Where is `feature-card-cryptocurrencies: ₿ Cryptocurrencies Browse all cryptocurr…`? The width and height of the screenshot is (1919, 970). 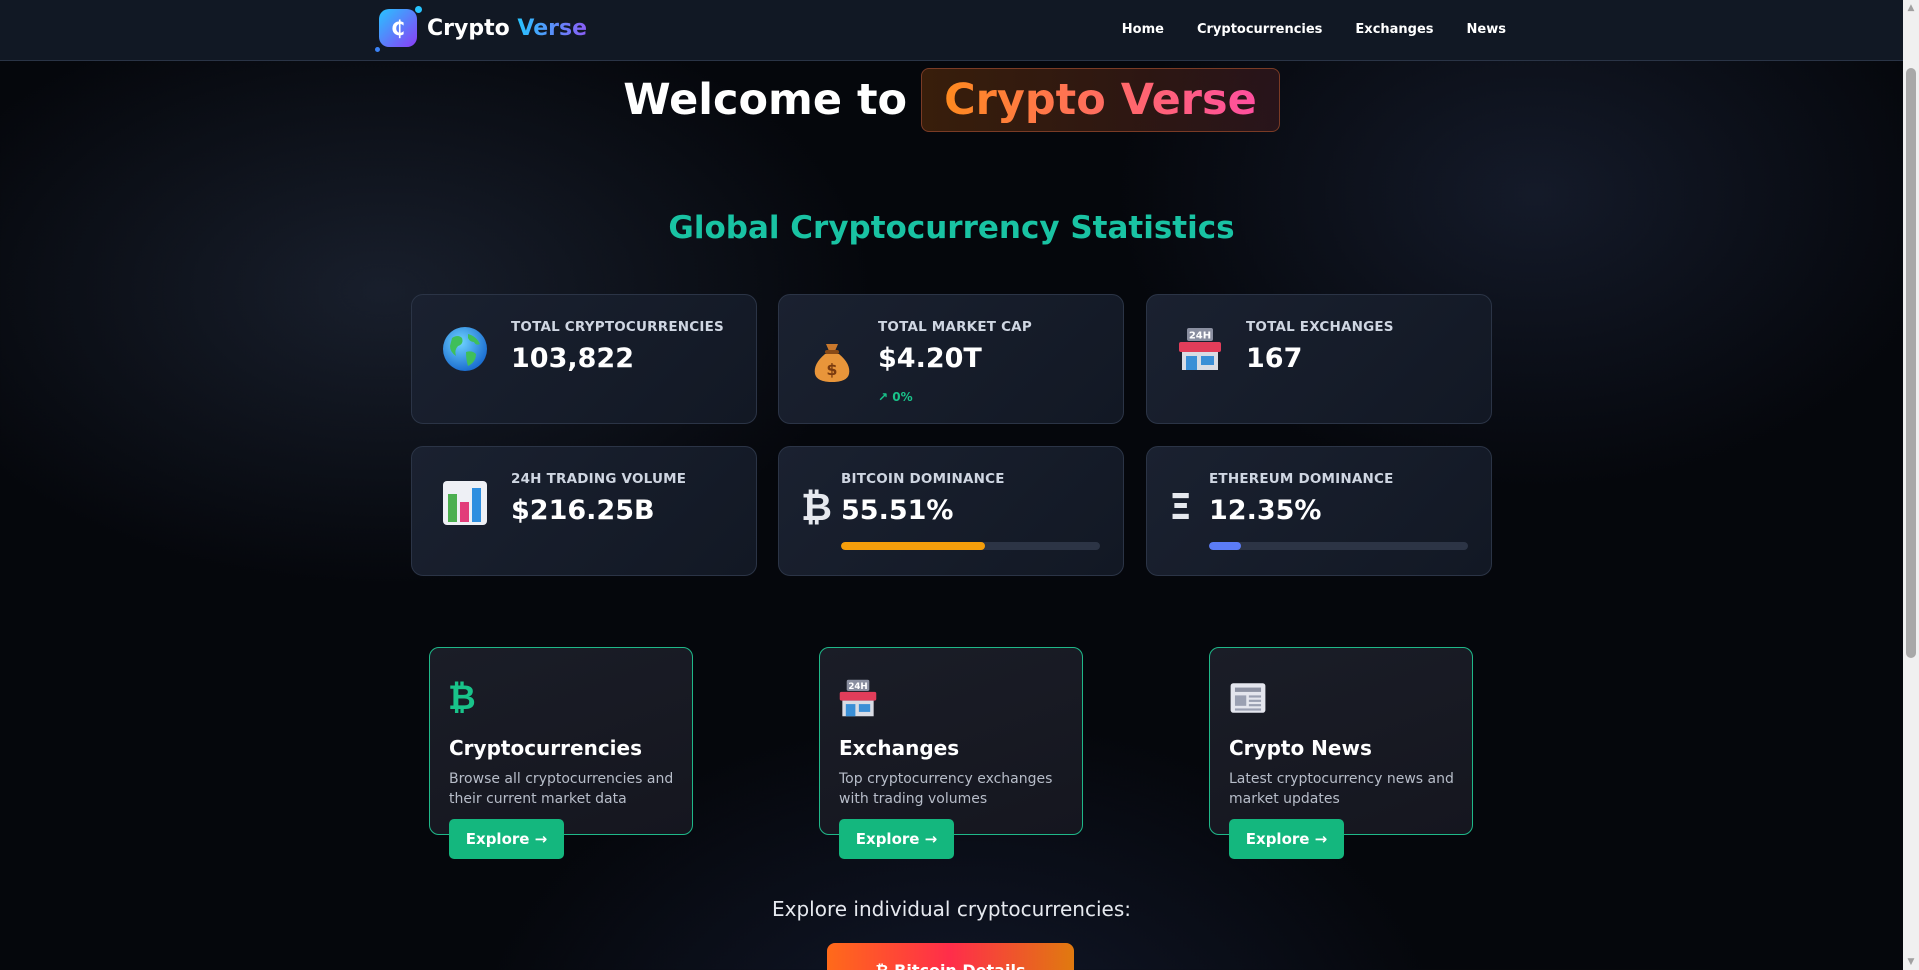 feature-card-cryptocurrencies: ₿ Cryptocurrencies Browse all cryptocurr… is located at coordinates (561, 741).